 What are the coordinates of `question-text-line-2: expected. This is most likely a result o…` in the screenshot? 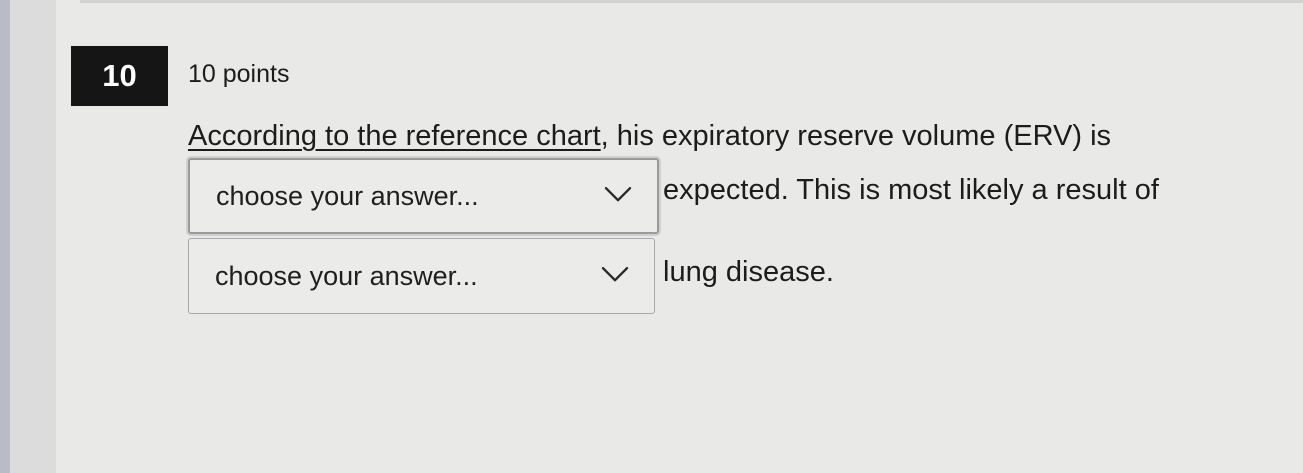 It's located at (911, 190).